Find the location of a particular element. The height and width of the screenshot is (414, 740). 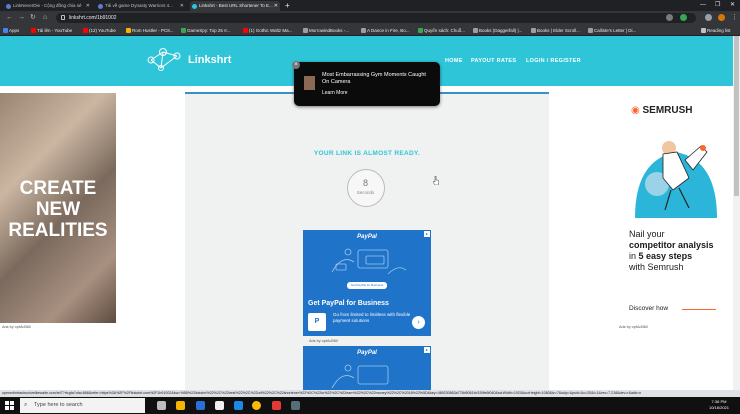

paypal-cta-button: Get PayPal for Business is located at coordinates (367, 285).